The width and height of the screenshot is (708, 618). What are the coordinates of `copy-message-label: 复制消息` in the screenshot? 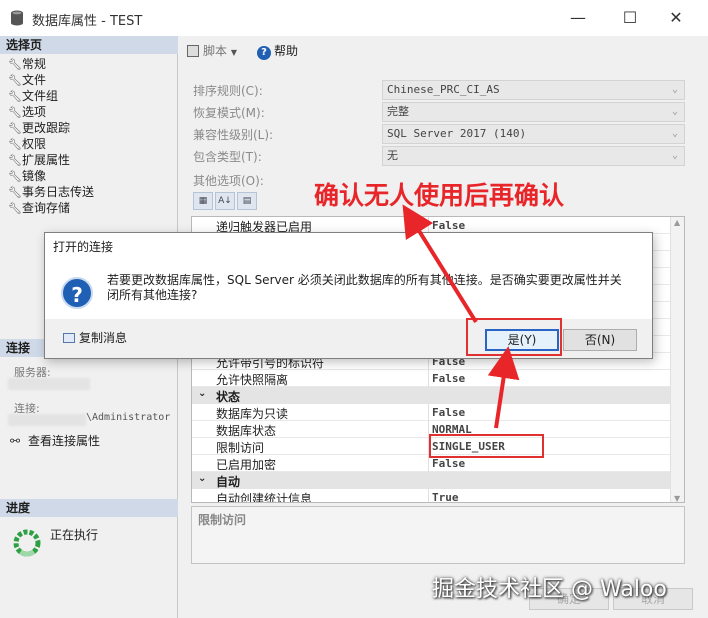 It's located at (103, 338).